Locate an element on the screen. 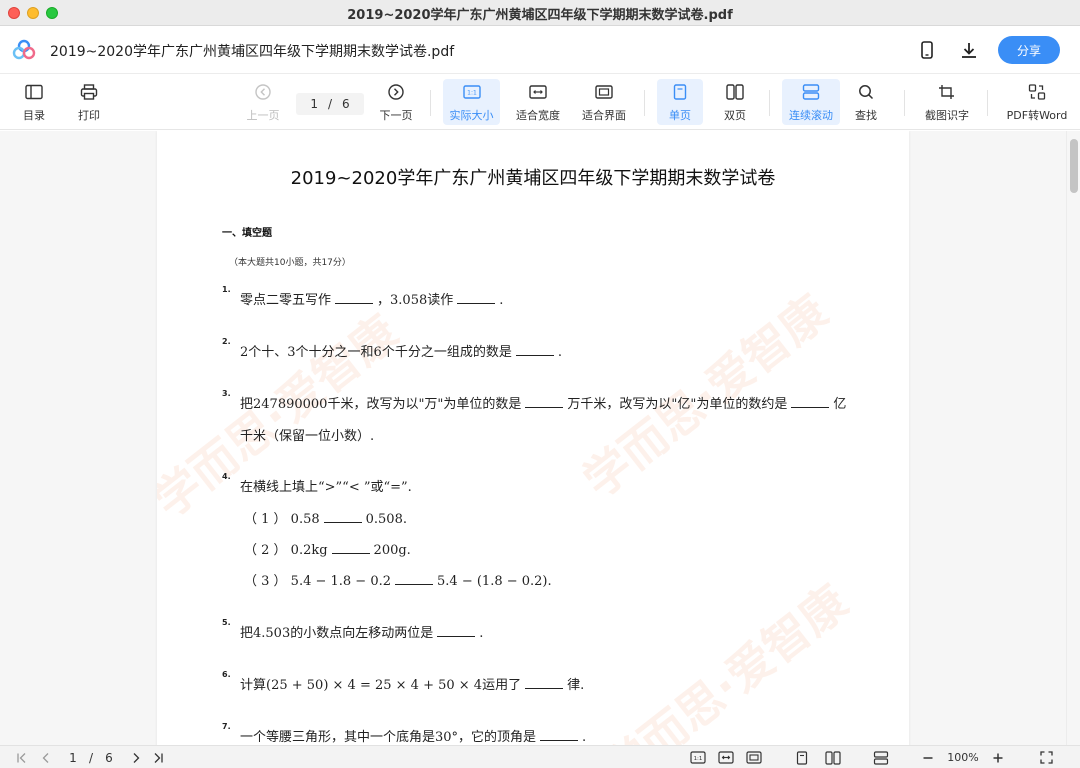 This screenshot has width=1080, height=768. find-button: 查找 is located at coordinates (866, 102).